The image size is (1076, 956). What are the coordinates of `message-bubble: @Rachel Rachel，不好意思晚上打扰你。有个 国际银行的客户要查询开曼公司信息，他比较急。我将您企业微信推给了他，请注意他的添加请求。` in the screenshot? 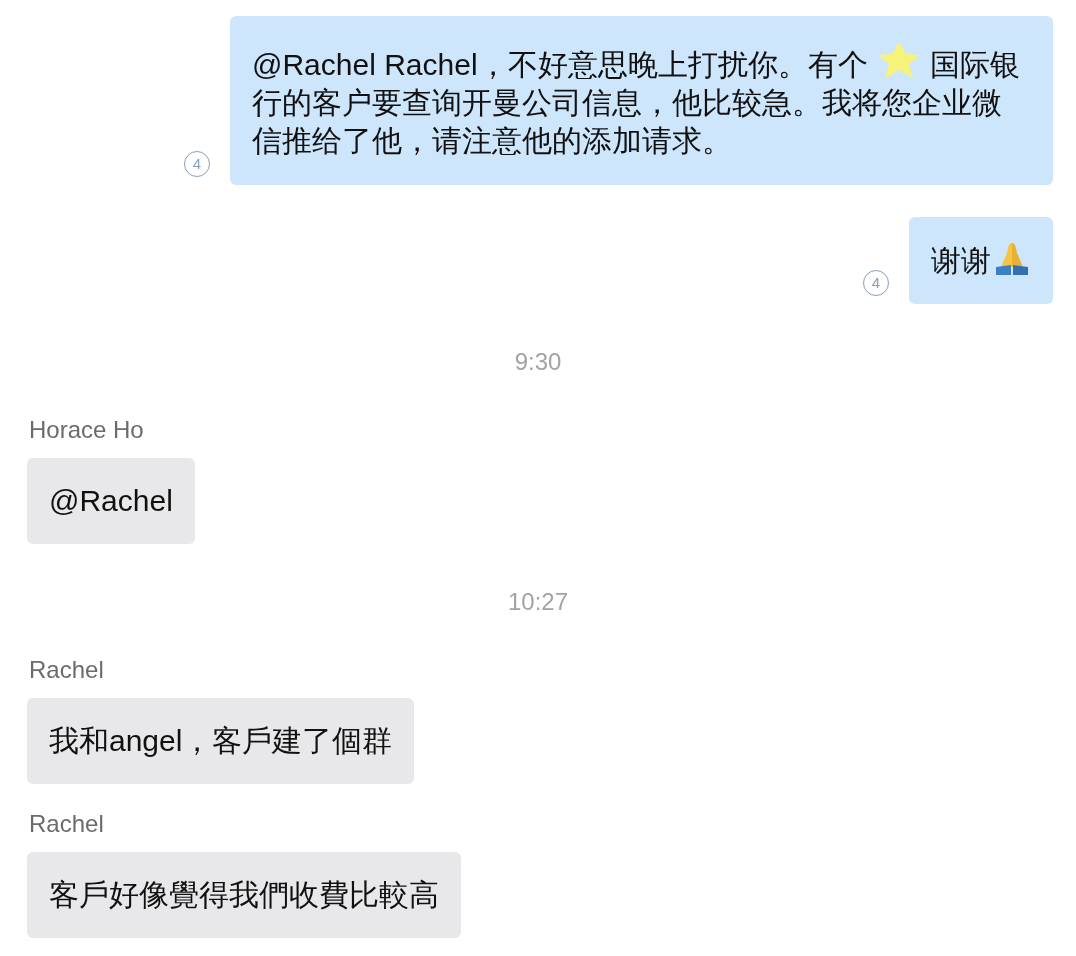 It's located at (641, 100).